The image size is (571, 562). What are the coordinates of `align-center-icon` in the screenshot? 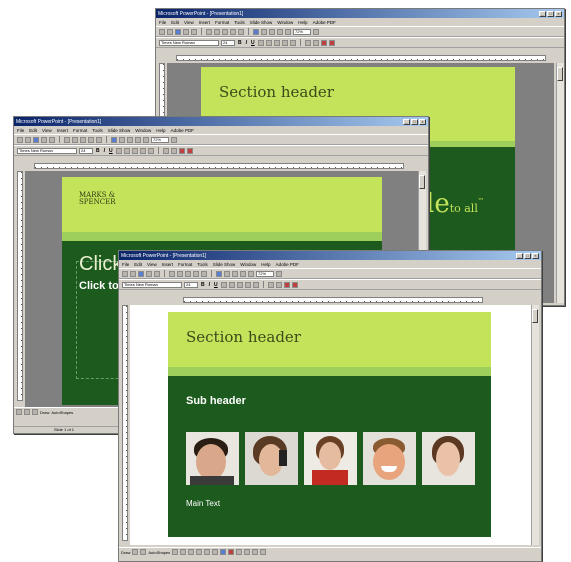 It's located at (134, 150).